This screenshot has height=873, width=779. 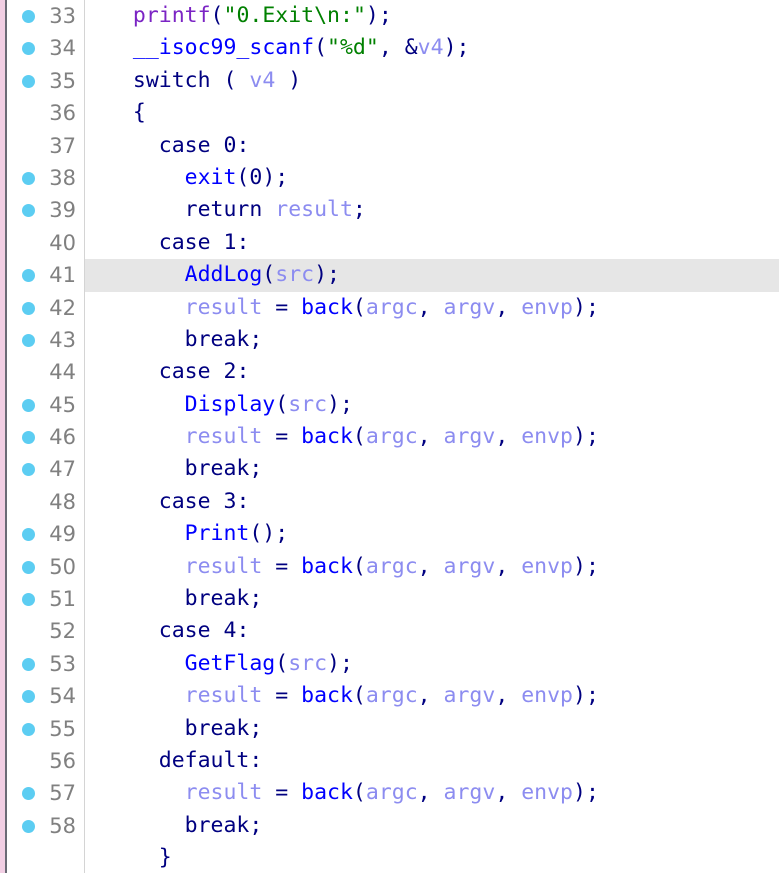 I want to click on code-line-text: case 4:, so click(x=167, y=631).